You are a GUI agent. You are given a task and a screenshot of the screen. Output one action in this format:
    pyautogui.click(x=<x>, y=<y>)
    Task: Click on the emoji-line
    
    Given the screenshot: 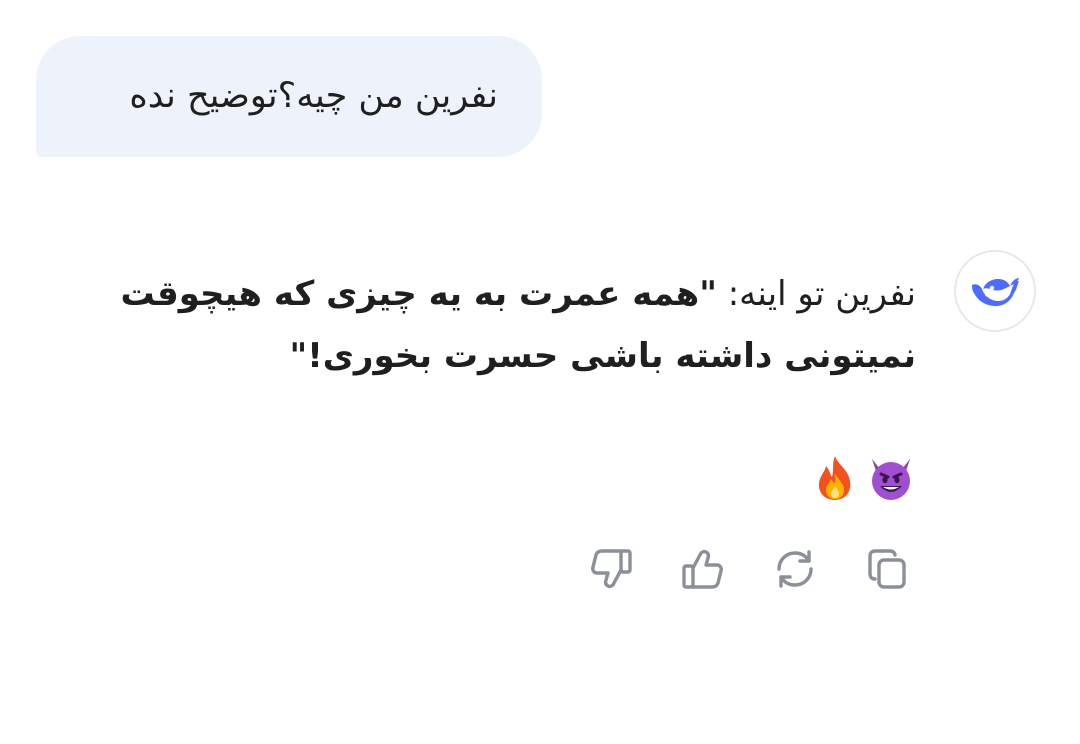 What is the action you would take?
    pyautogui.click(x=863, y=478)
    